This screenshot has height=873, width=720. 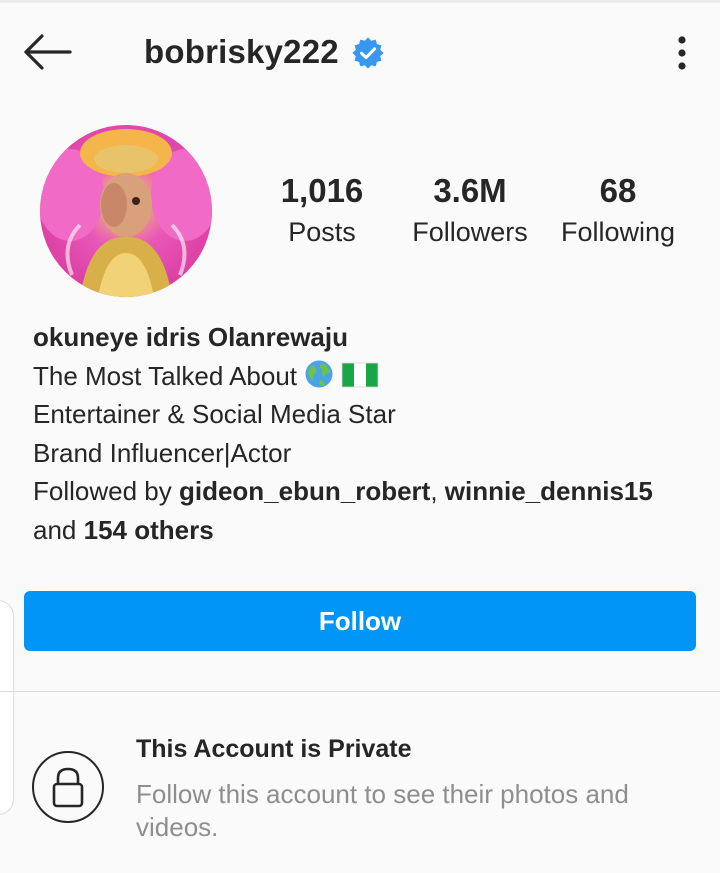 I want to click on back-button, so click(x=47, y=52).